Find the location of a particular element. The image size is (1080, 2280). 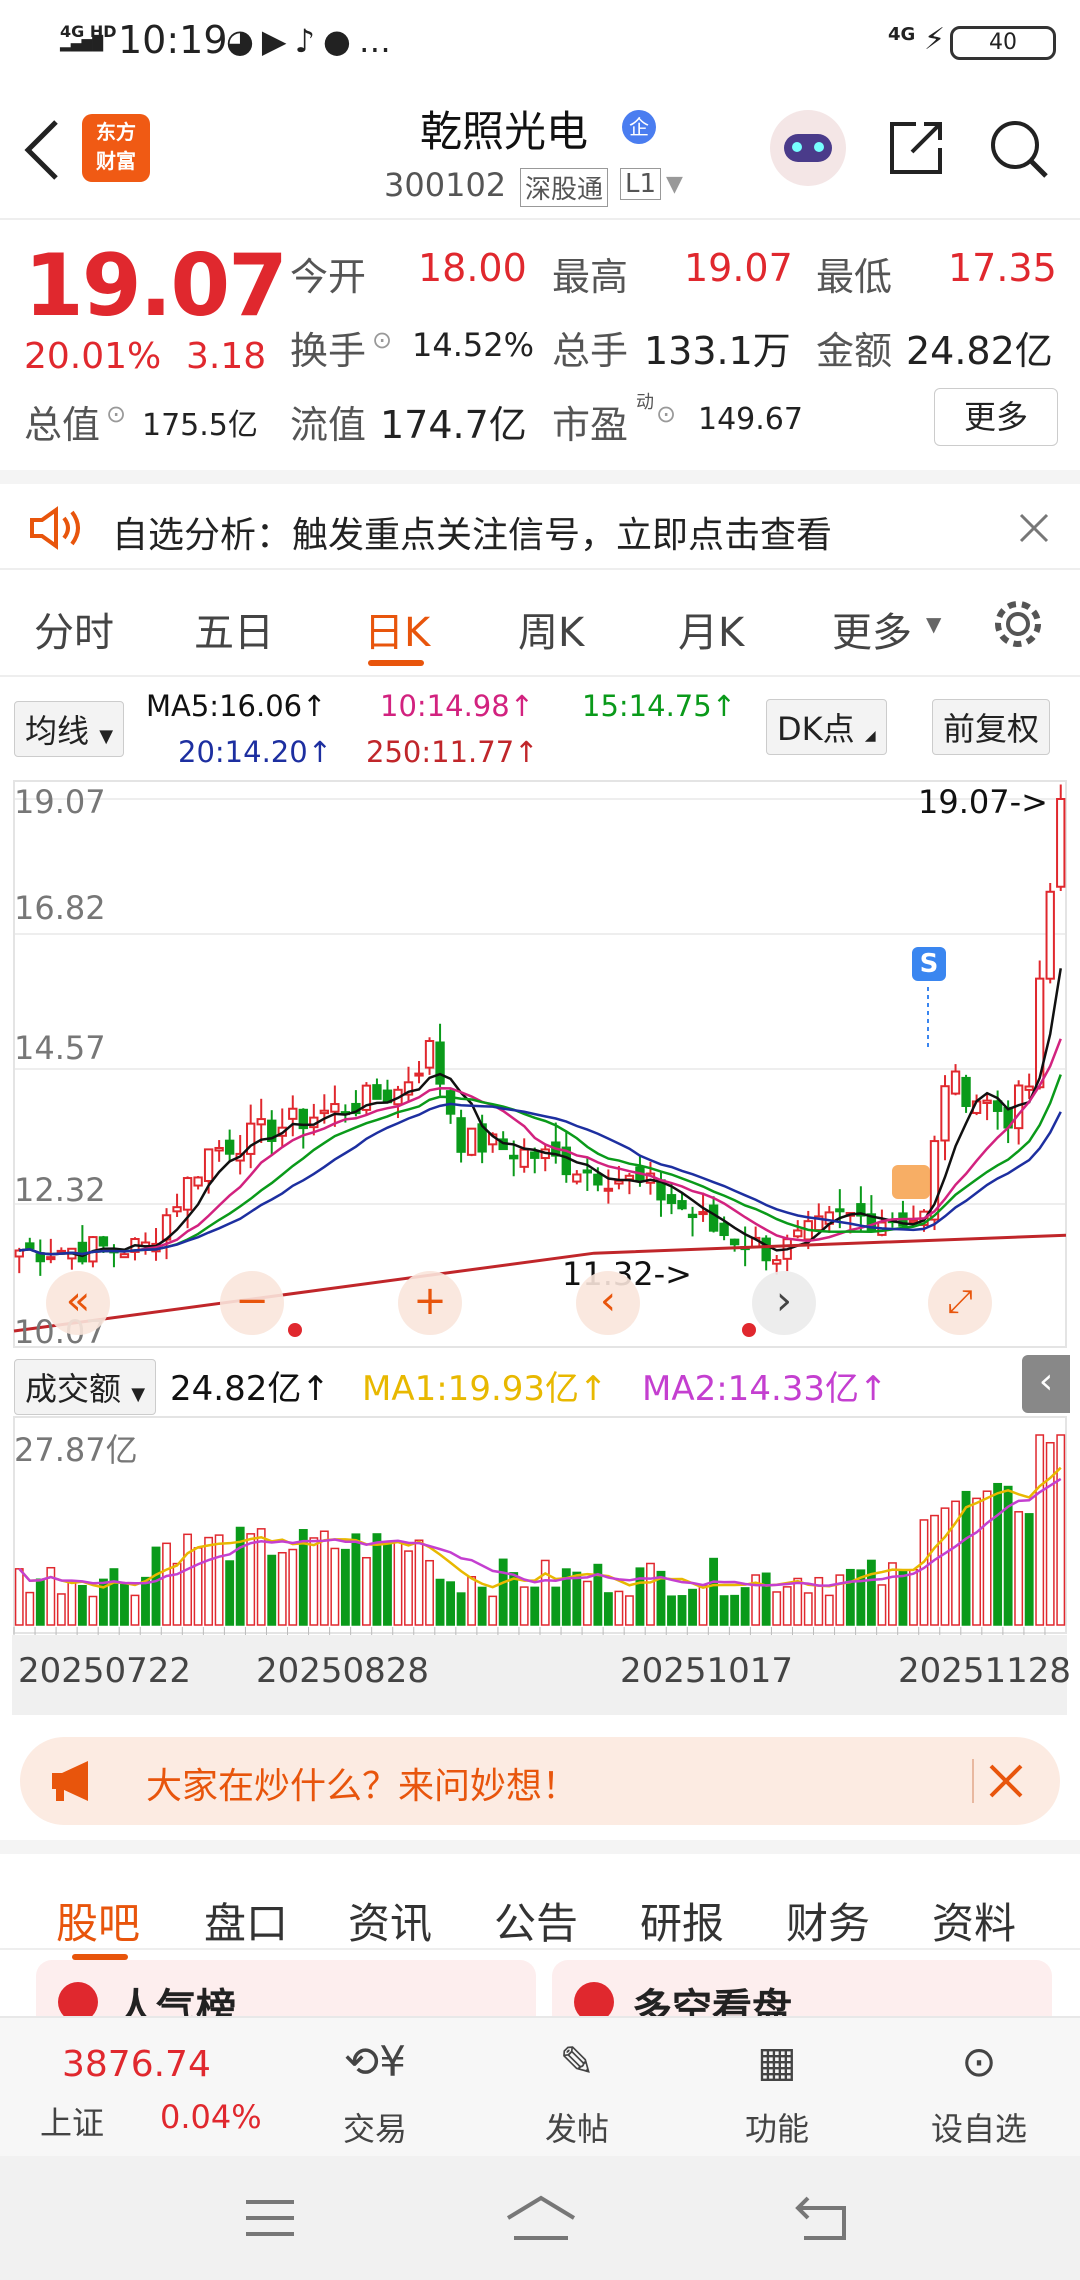

date-label-1: 20250722 is located at coordinates (105, 1671).